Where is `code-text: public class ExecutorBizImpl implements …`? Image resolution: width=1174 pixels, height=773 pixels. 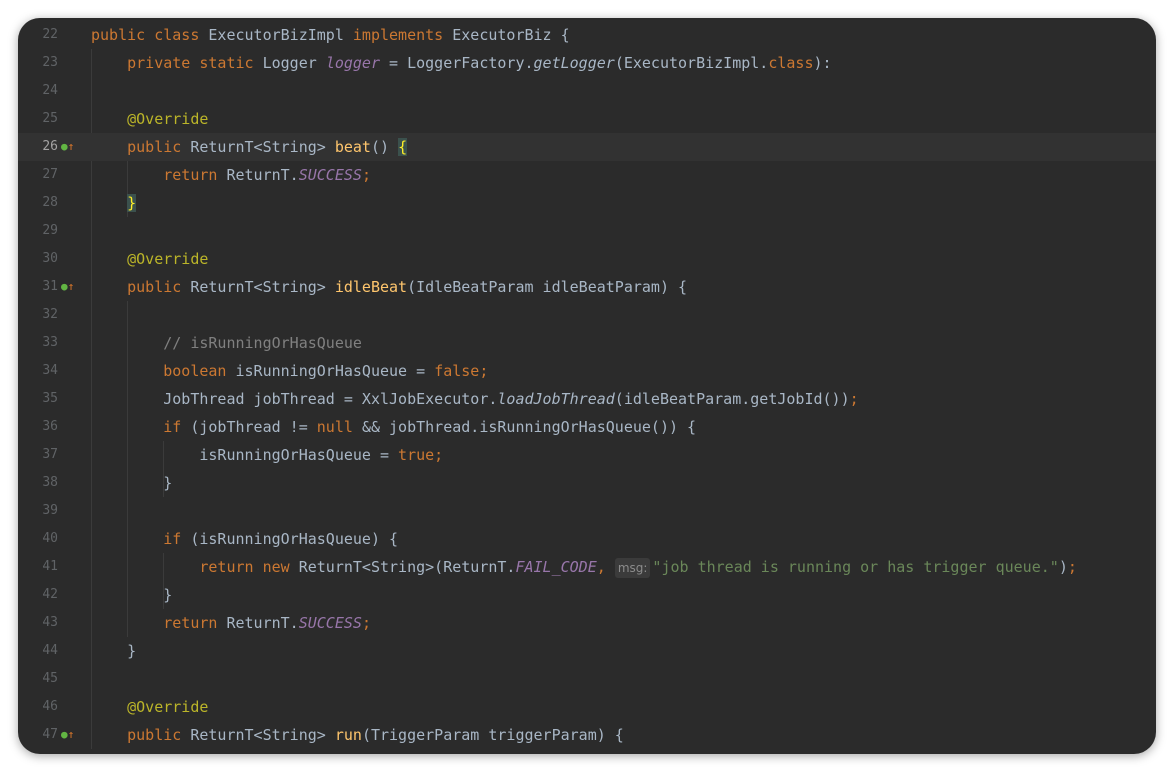
code-text: public class ExecutorBizImpl implements … is located at coordinates (330, 35).